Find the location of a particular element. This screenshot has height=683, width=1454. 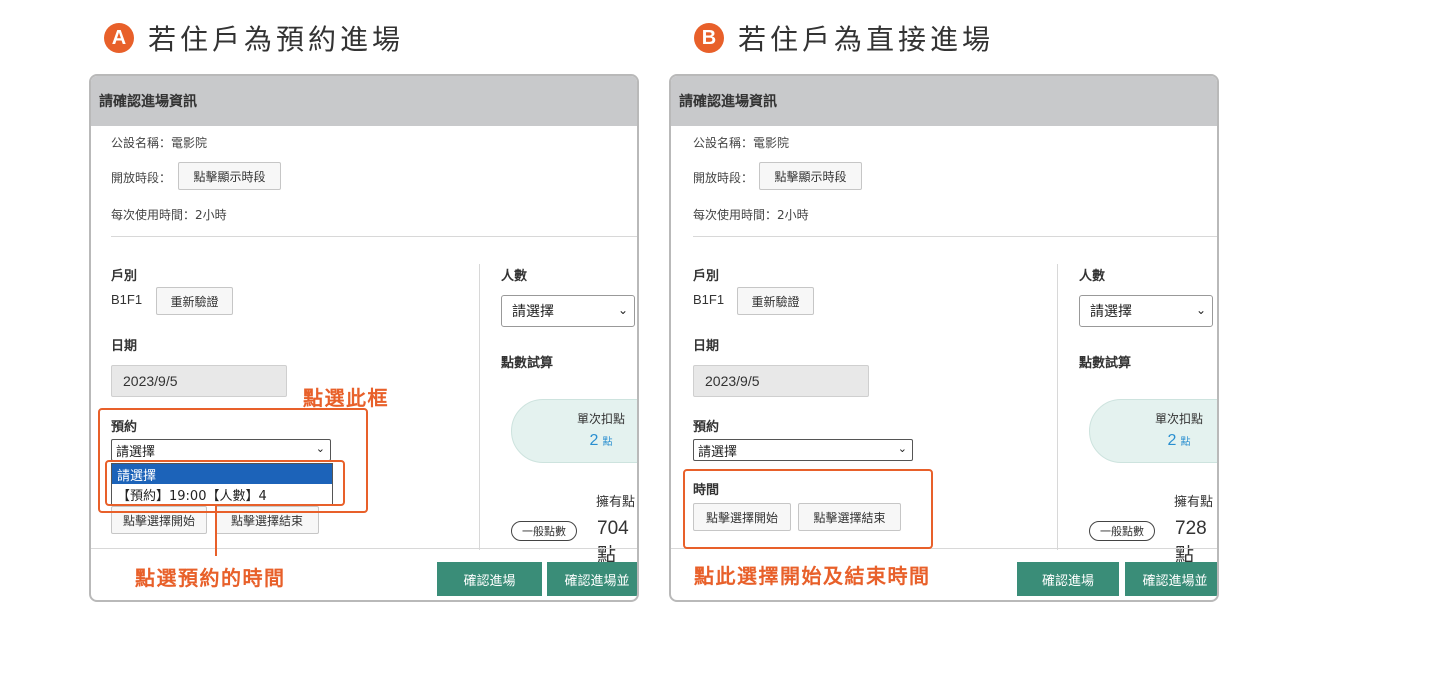

callout-select-text: 點選此框 is located at coordinates (346, 398).